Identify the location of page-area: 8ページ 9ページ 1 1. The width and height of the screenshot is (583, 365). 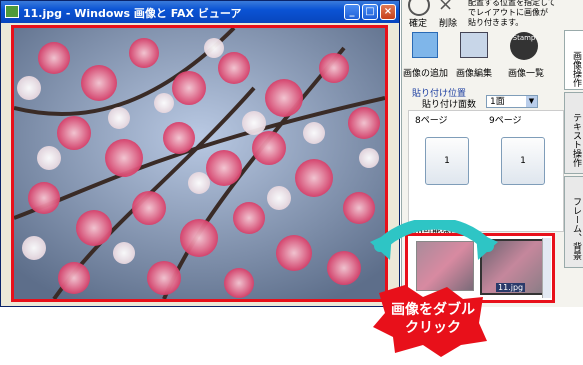
(486, 171).